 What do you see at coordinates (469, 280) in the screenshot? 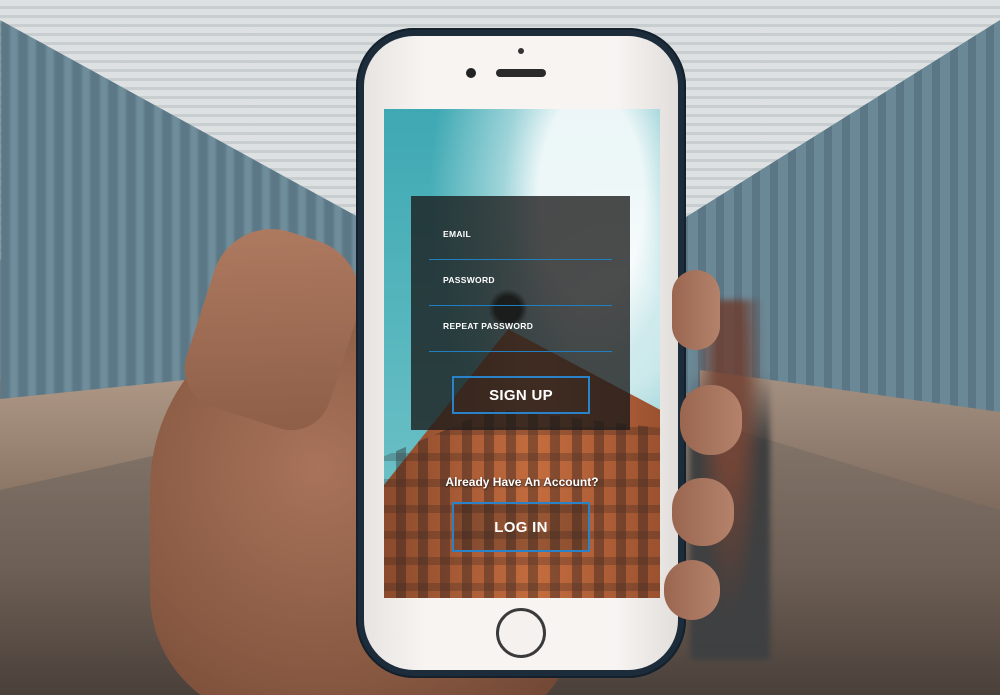
I see `password-label: PASSWORD` at bounding box center [469, 280].